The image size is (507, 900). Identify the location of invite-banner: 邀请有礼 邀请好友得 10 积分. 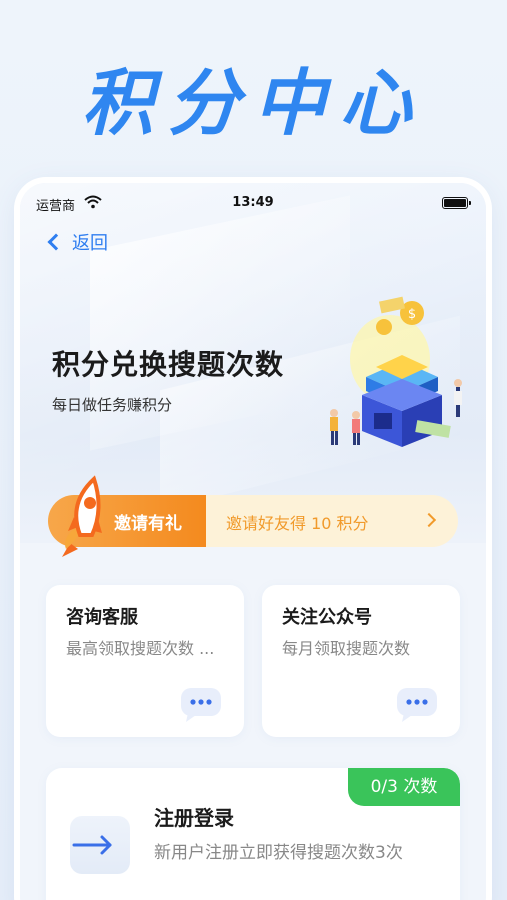
(253, 516).